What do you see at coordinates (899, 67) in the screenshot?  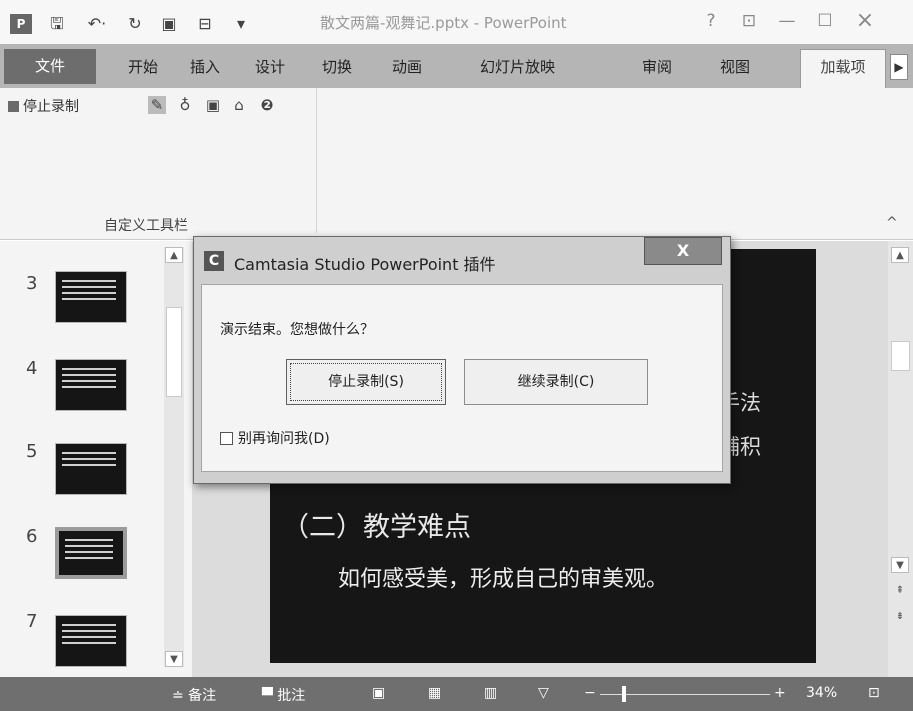 I see `tabs-scroll-right-button: ▶` at bounding box center [899, 67].